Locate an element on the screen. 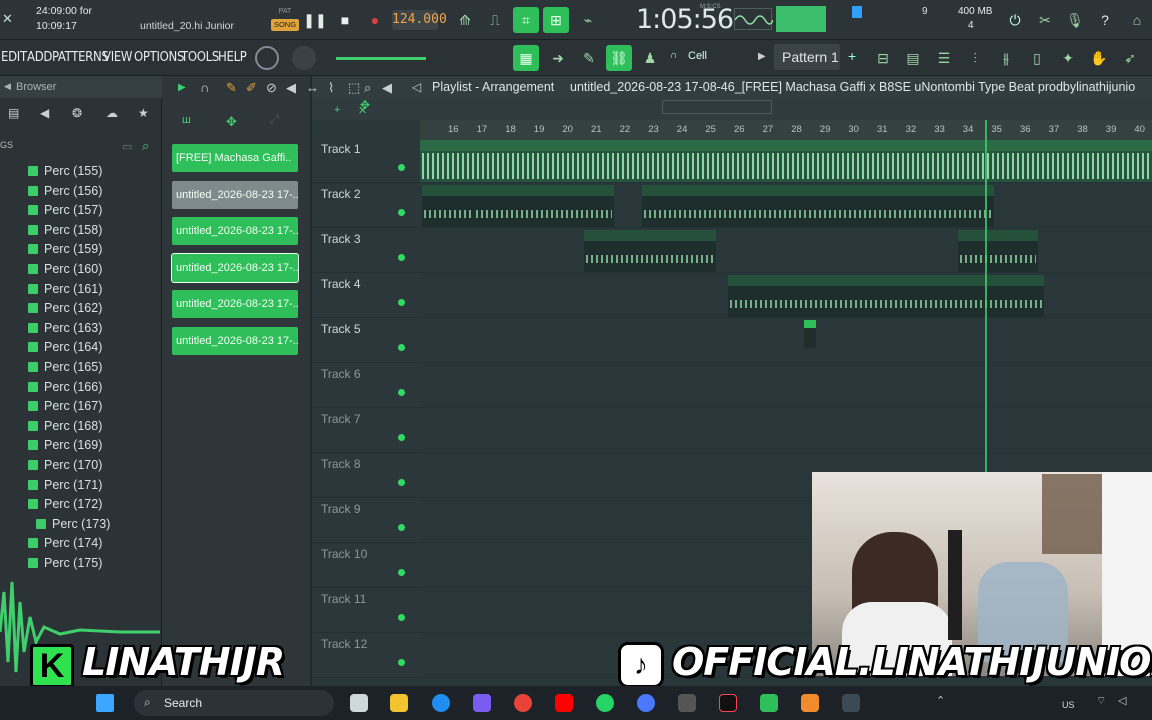  browser-item: Perc (166) is located at coordinates (65, 387).